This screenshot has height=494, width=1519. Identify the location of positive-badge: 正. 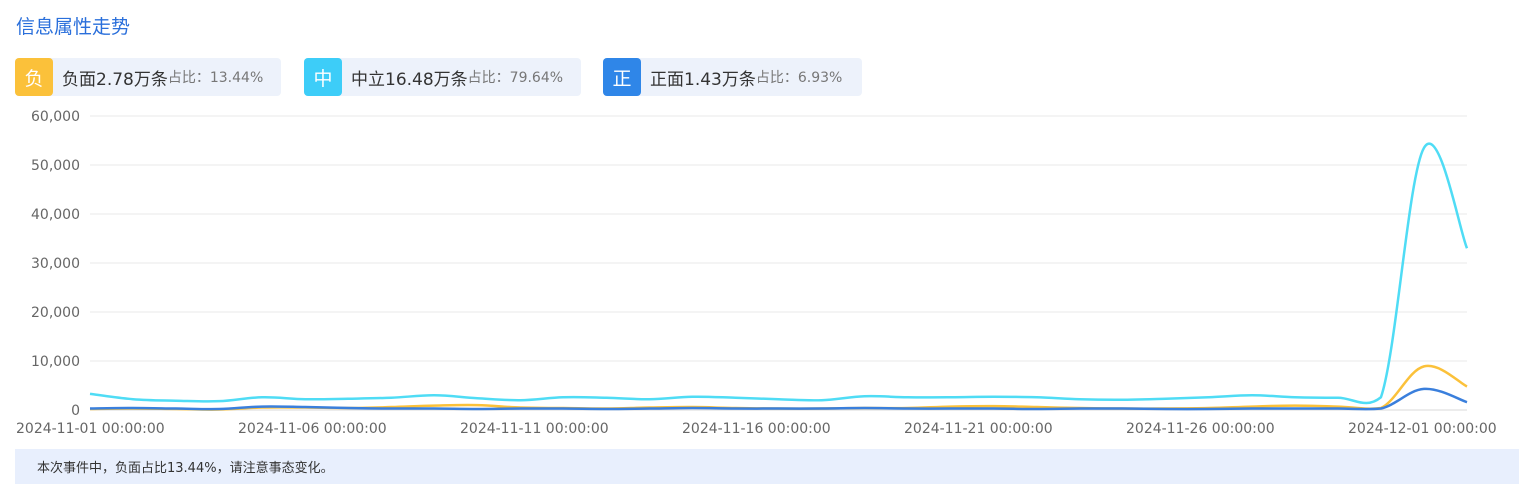
(622, 77).